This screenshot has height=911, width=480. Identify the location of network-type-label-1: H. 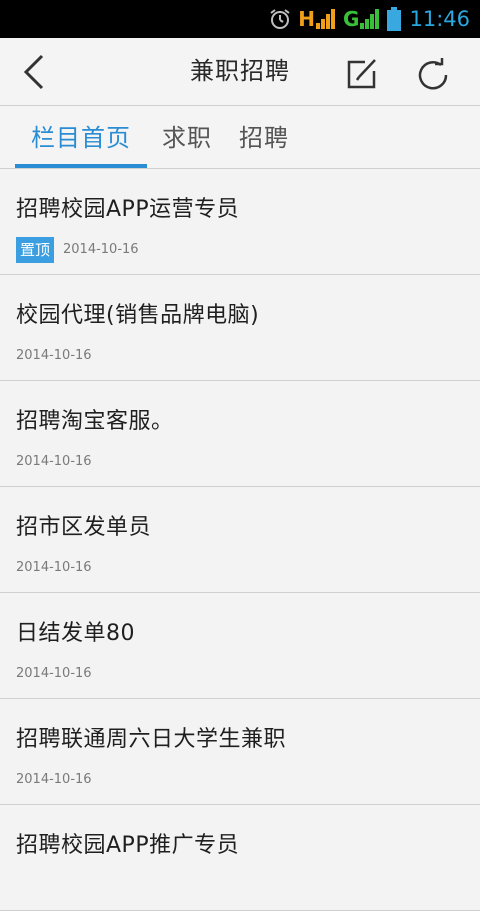
(307, 19).